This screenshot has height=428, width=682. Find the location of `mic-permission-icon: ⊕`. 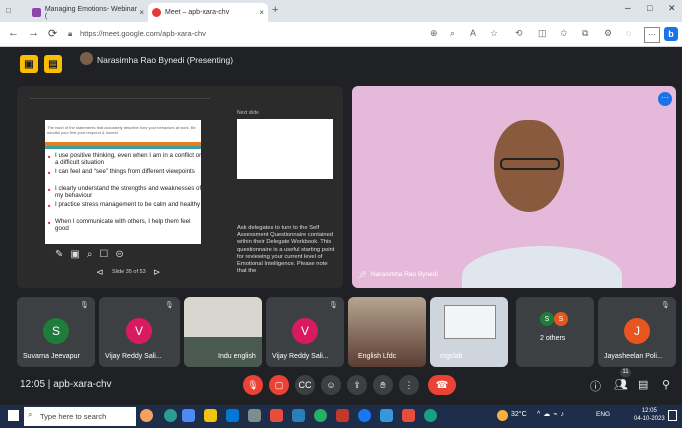

mic-permission-icon: ⊕ is located at coordinates (434, 33).